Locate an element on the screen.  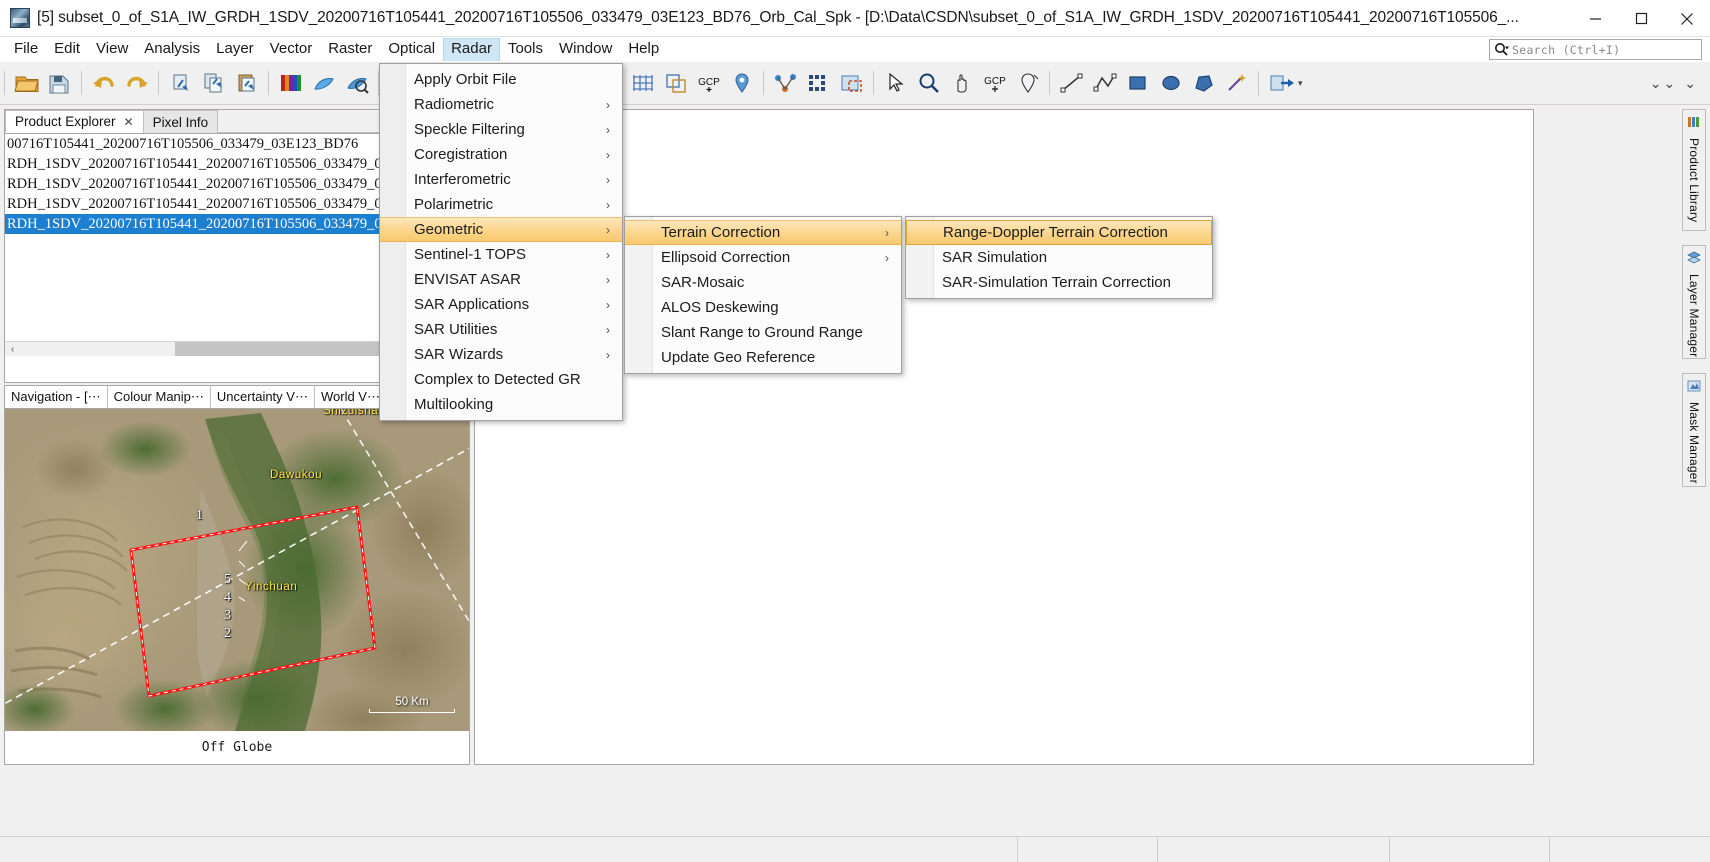
menu-item-interferometric: Interferometric › is located at coordinates (501, 179).